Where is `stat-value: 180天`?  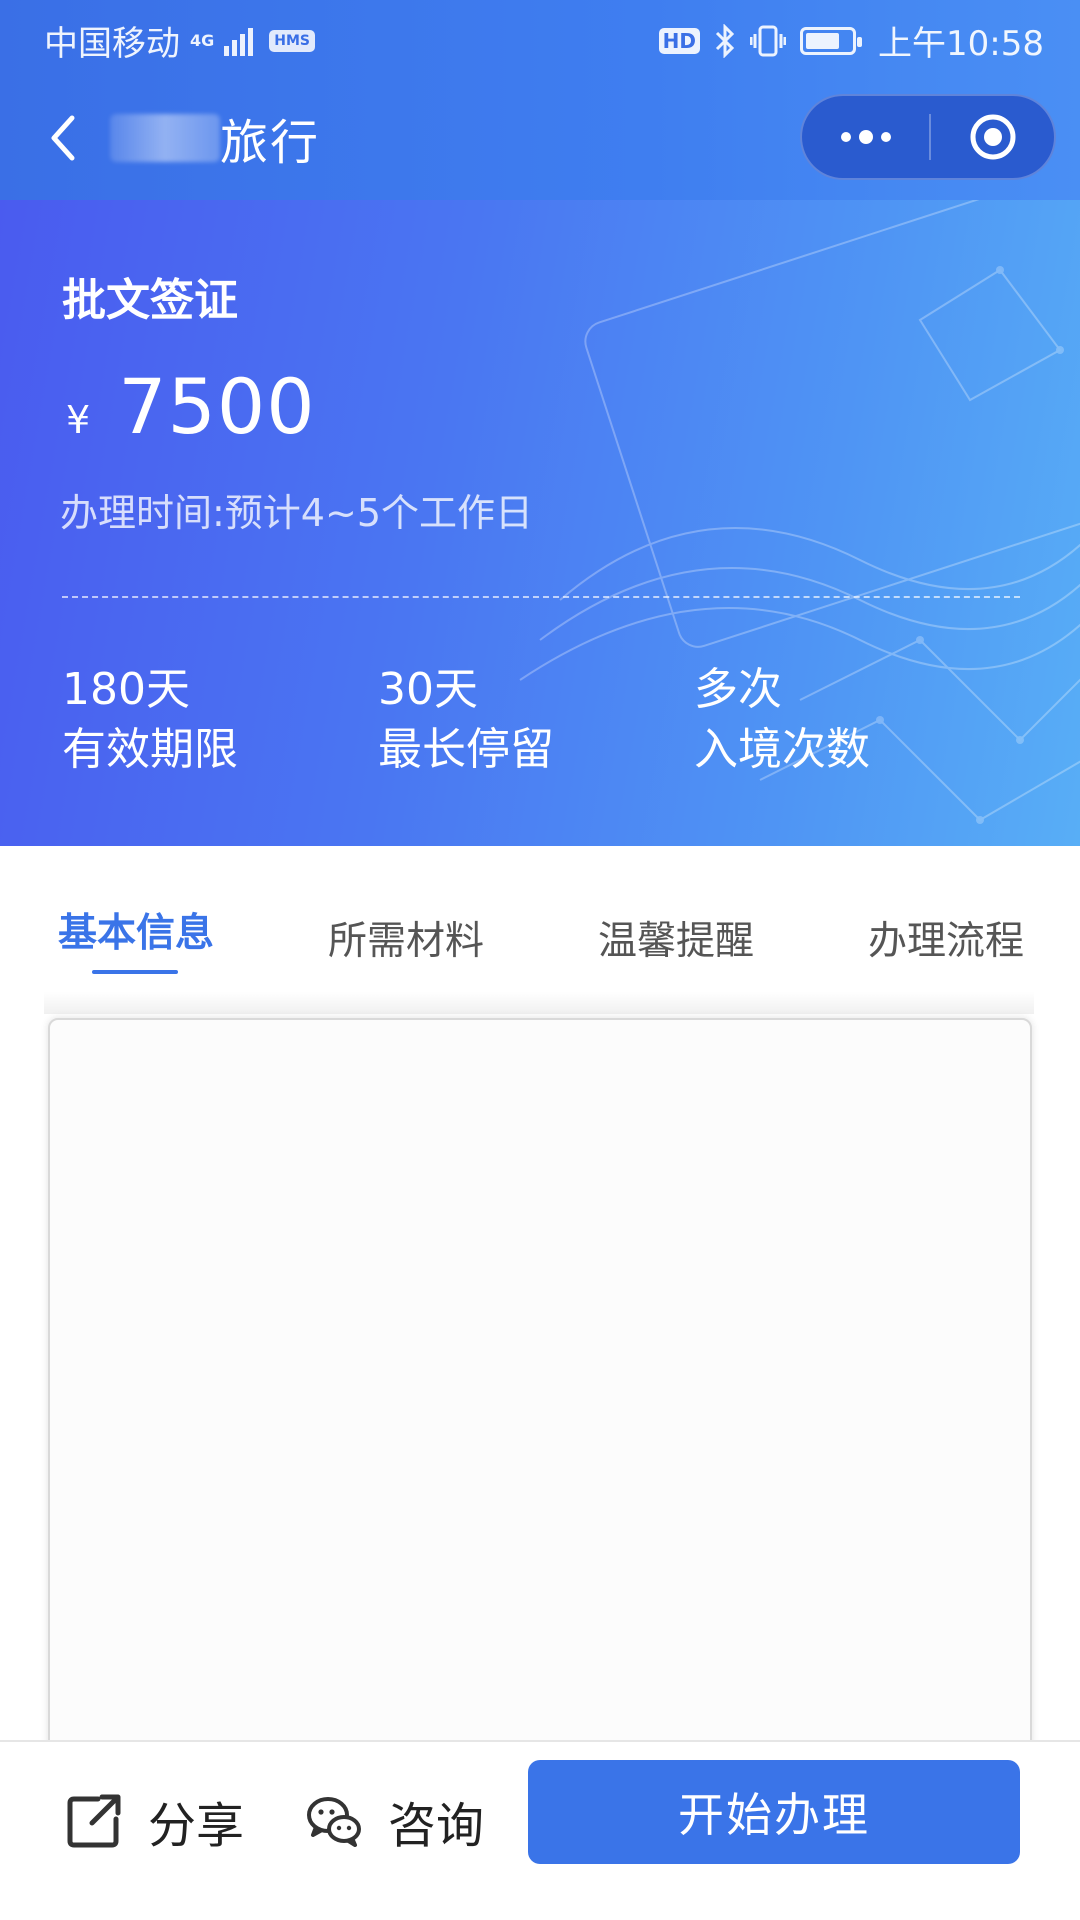
stat-value: 180天 is located at coordinates (126, 689).